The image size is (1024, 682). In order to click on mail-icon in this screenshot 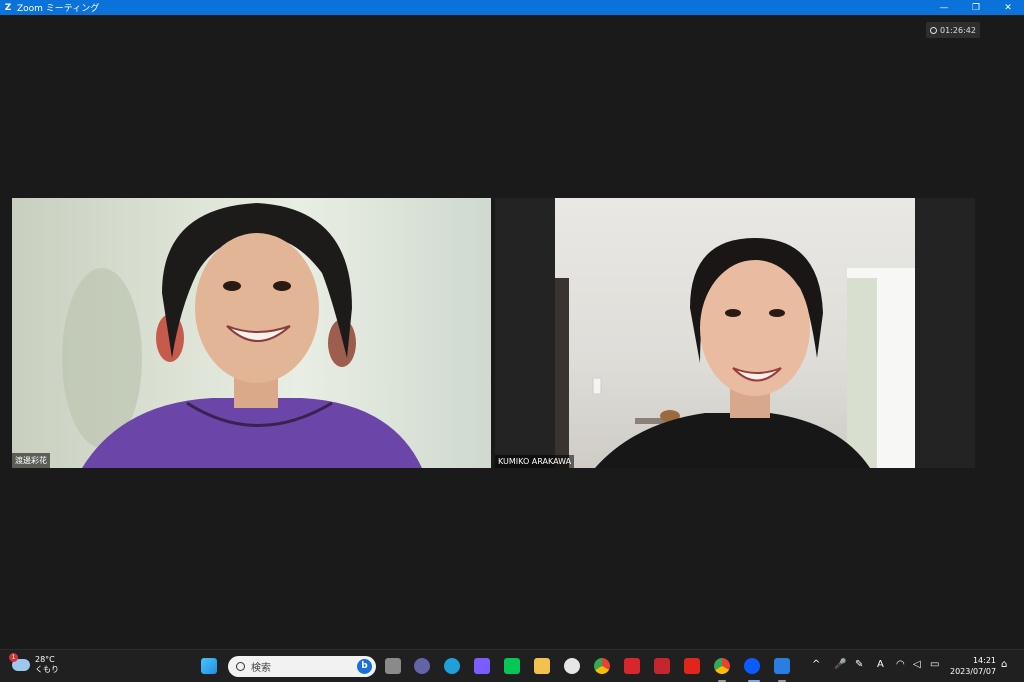, I will do `click(782, 666)`.